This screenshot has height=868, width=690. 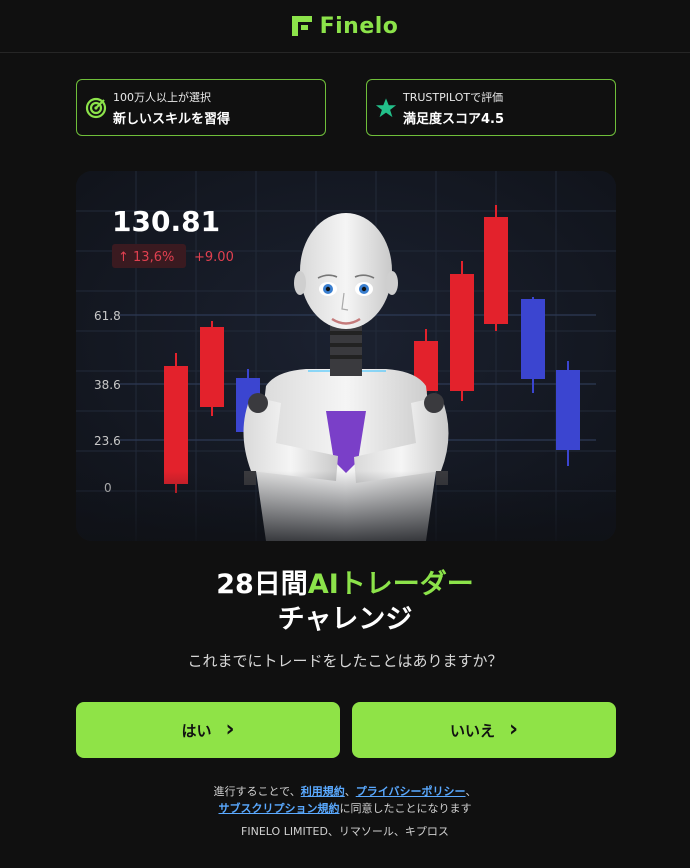 I want to click on yes-button: はい ›, so click(x=208, y=730).